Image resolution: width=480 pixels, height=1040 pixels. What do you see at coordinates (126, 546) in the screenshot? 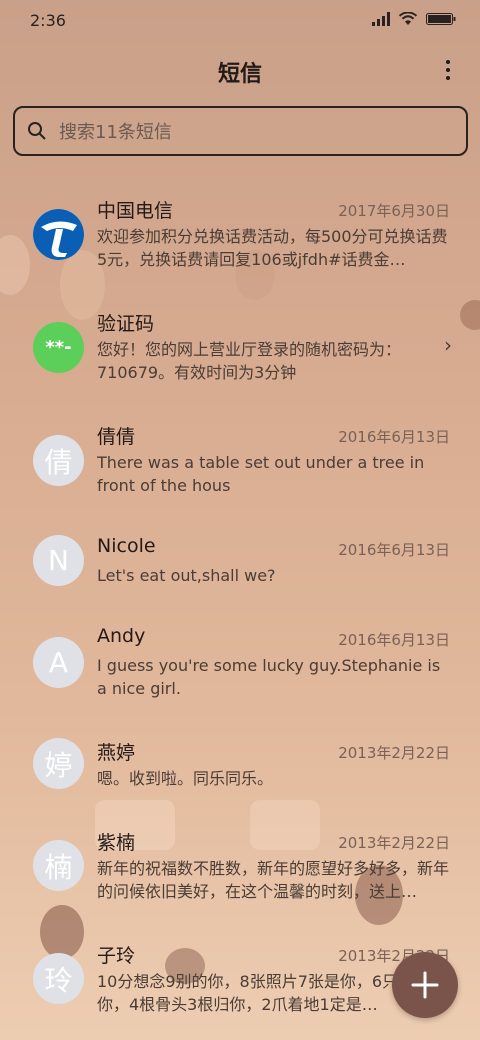
I see `conversation-name: Nicole` at bounding box center [126, 546].